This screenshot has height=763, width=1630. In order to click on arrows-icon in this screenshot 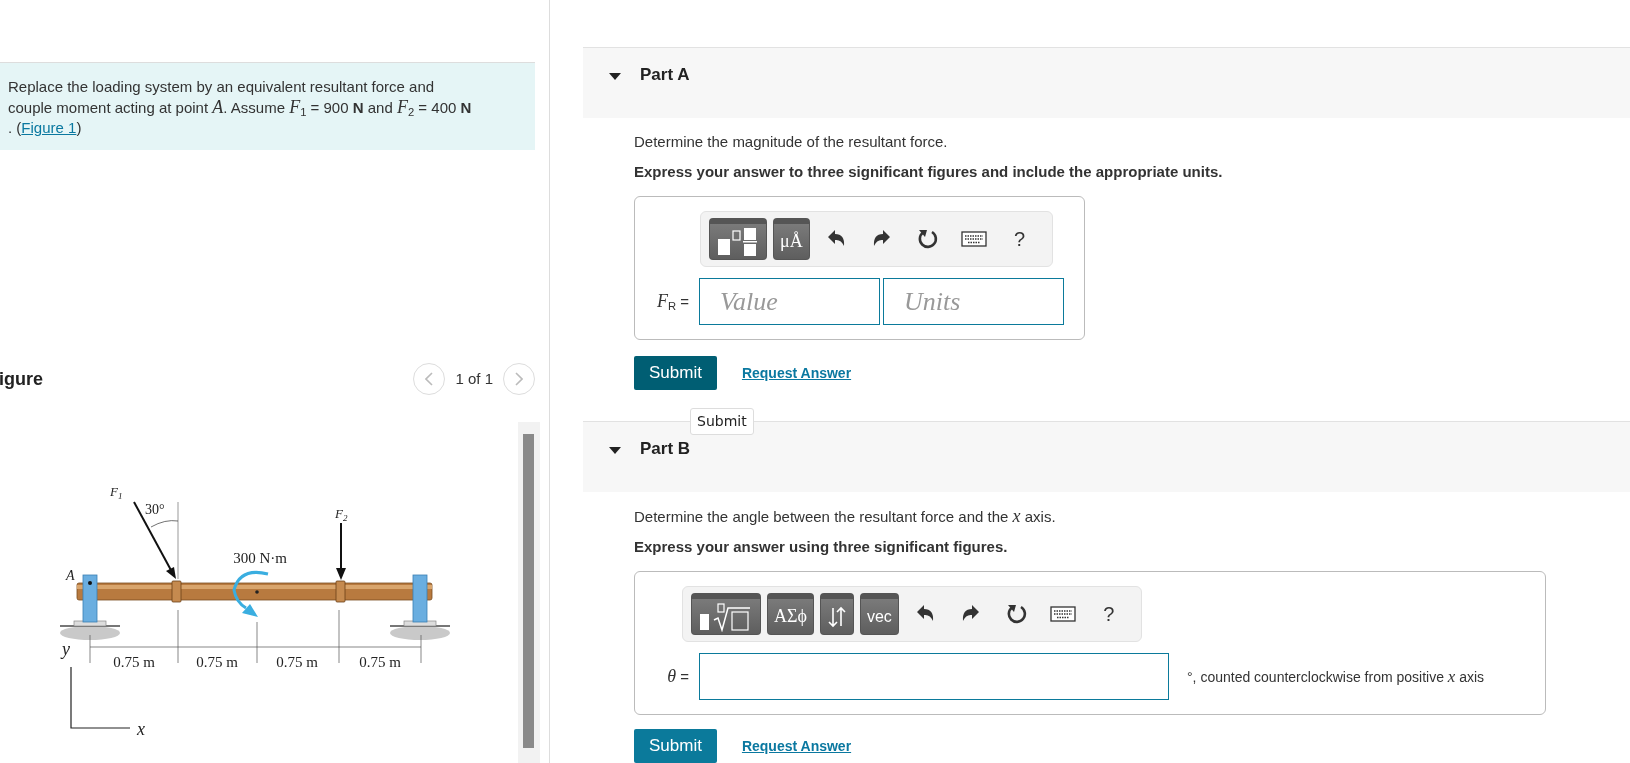, I will do `click(836, 616)`.